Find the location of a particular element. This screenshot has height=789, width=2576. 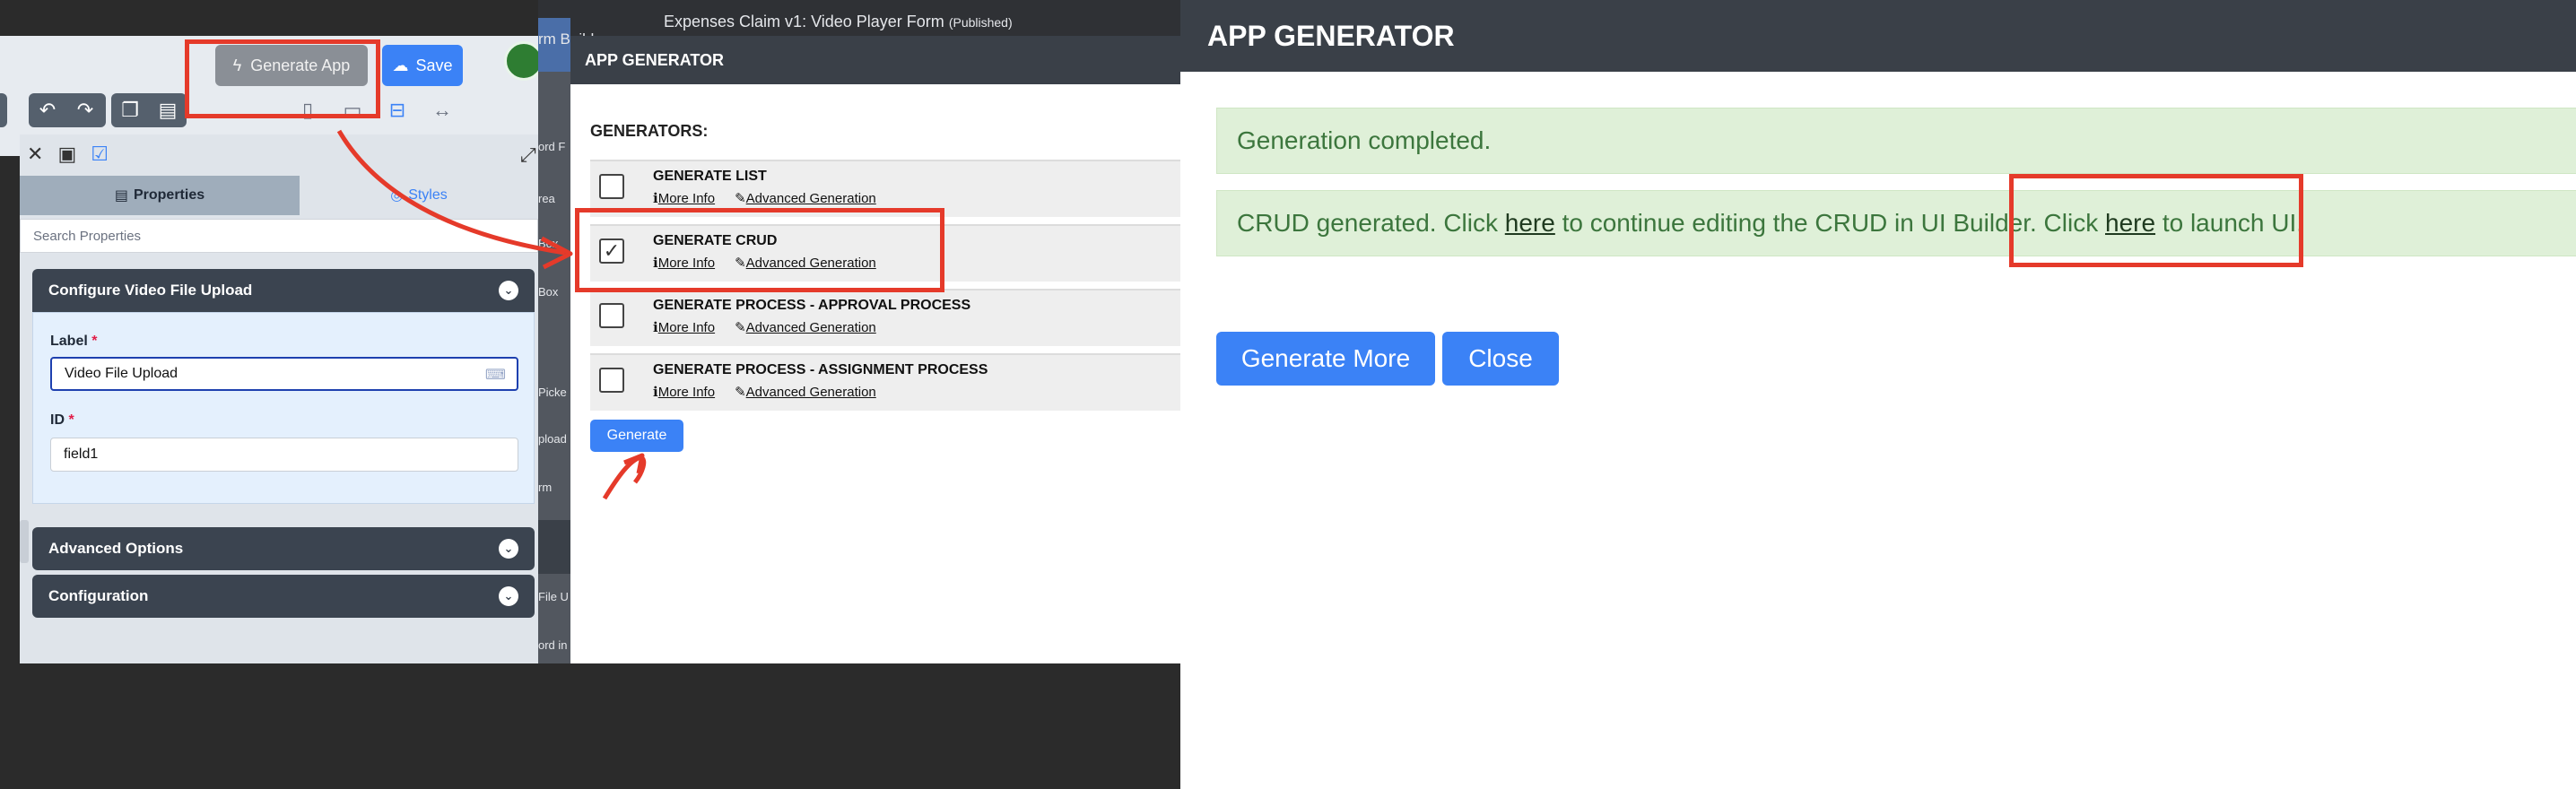

id-field-value: field1 is located at coordinates (81, 454).